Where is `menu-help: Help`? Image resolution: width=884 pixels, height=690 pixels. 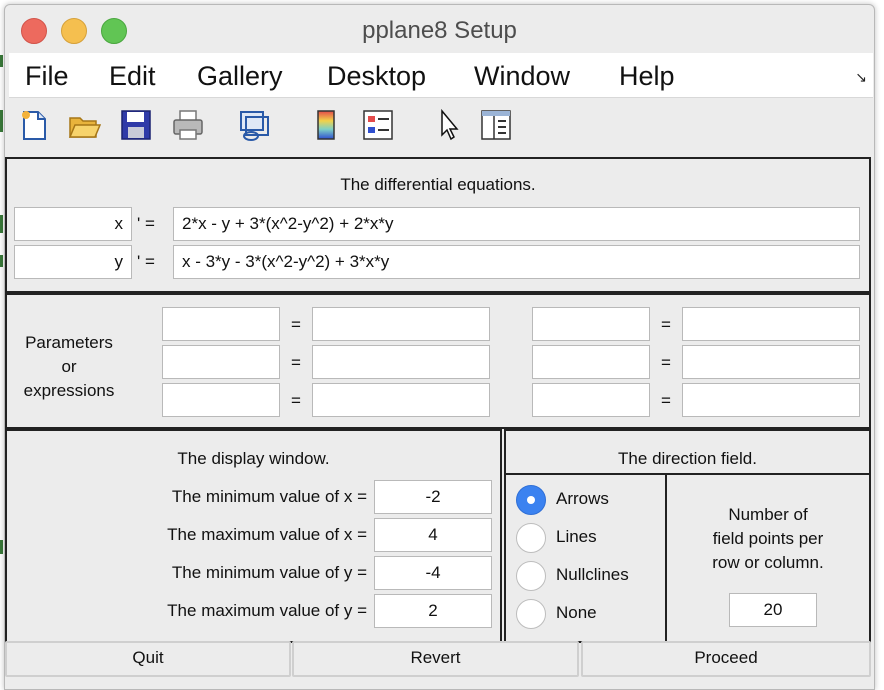
menu-help: Help is located at coordinates (647, 76).